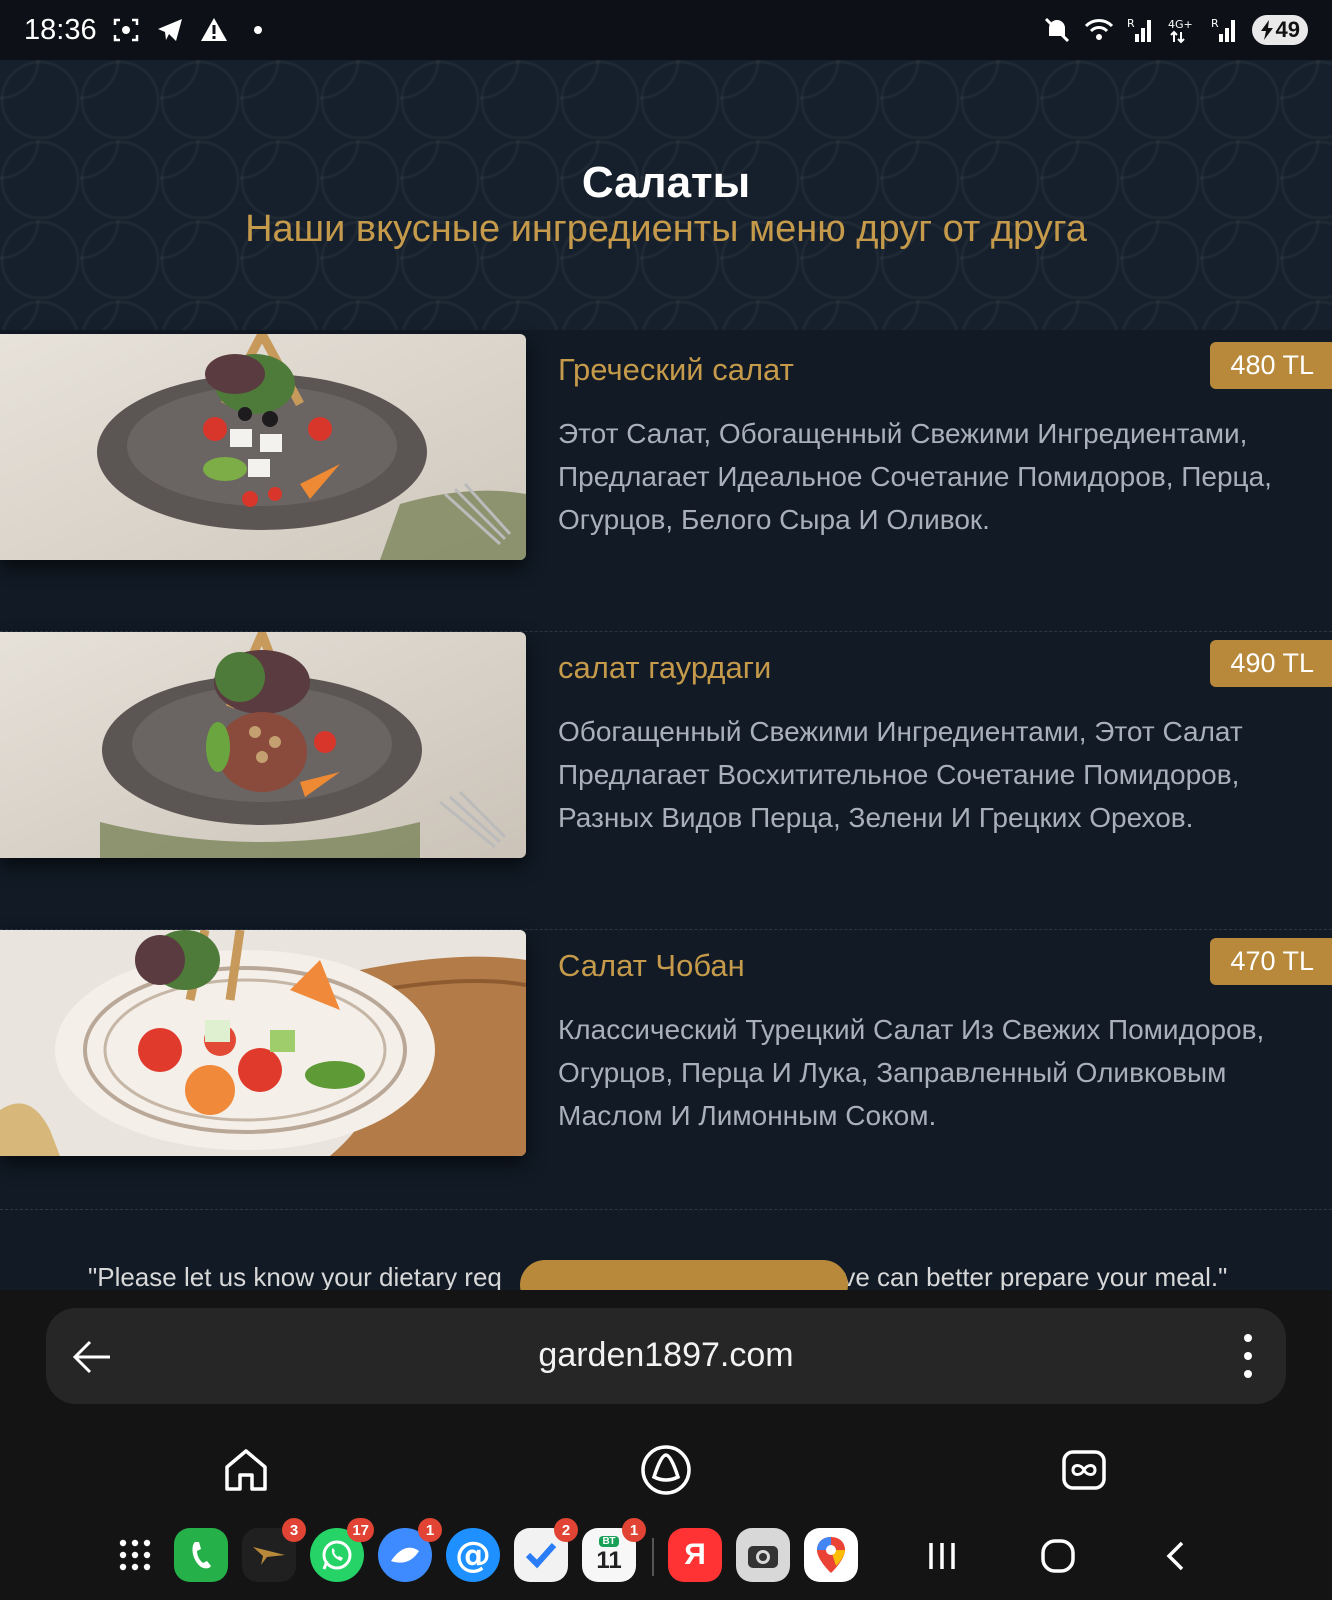  I want to click on alice-assistant-icon, so click(666, 1470).